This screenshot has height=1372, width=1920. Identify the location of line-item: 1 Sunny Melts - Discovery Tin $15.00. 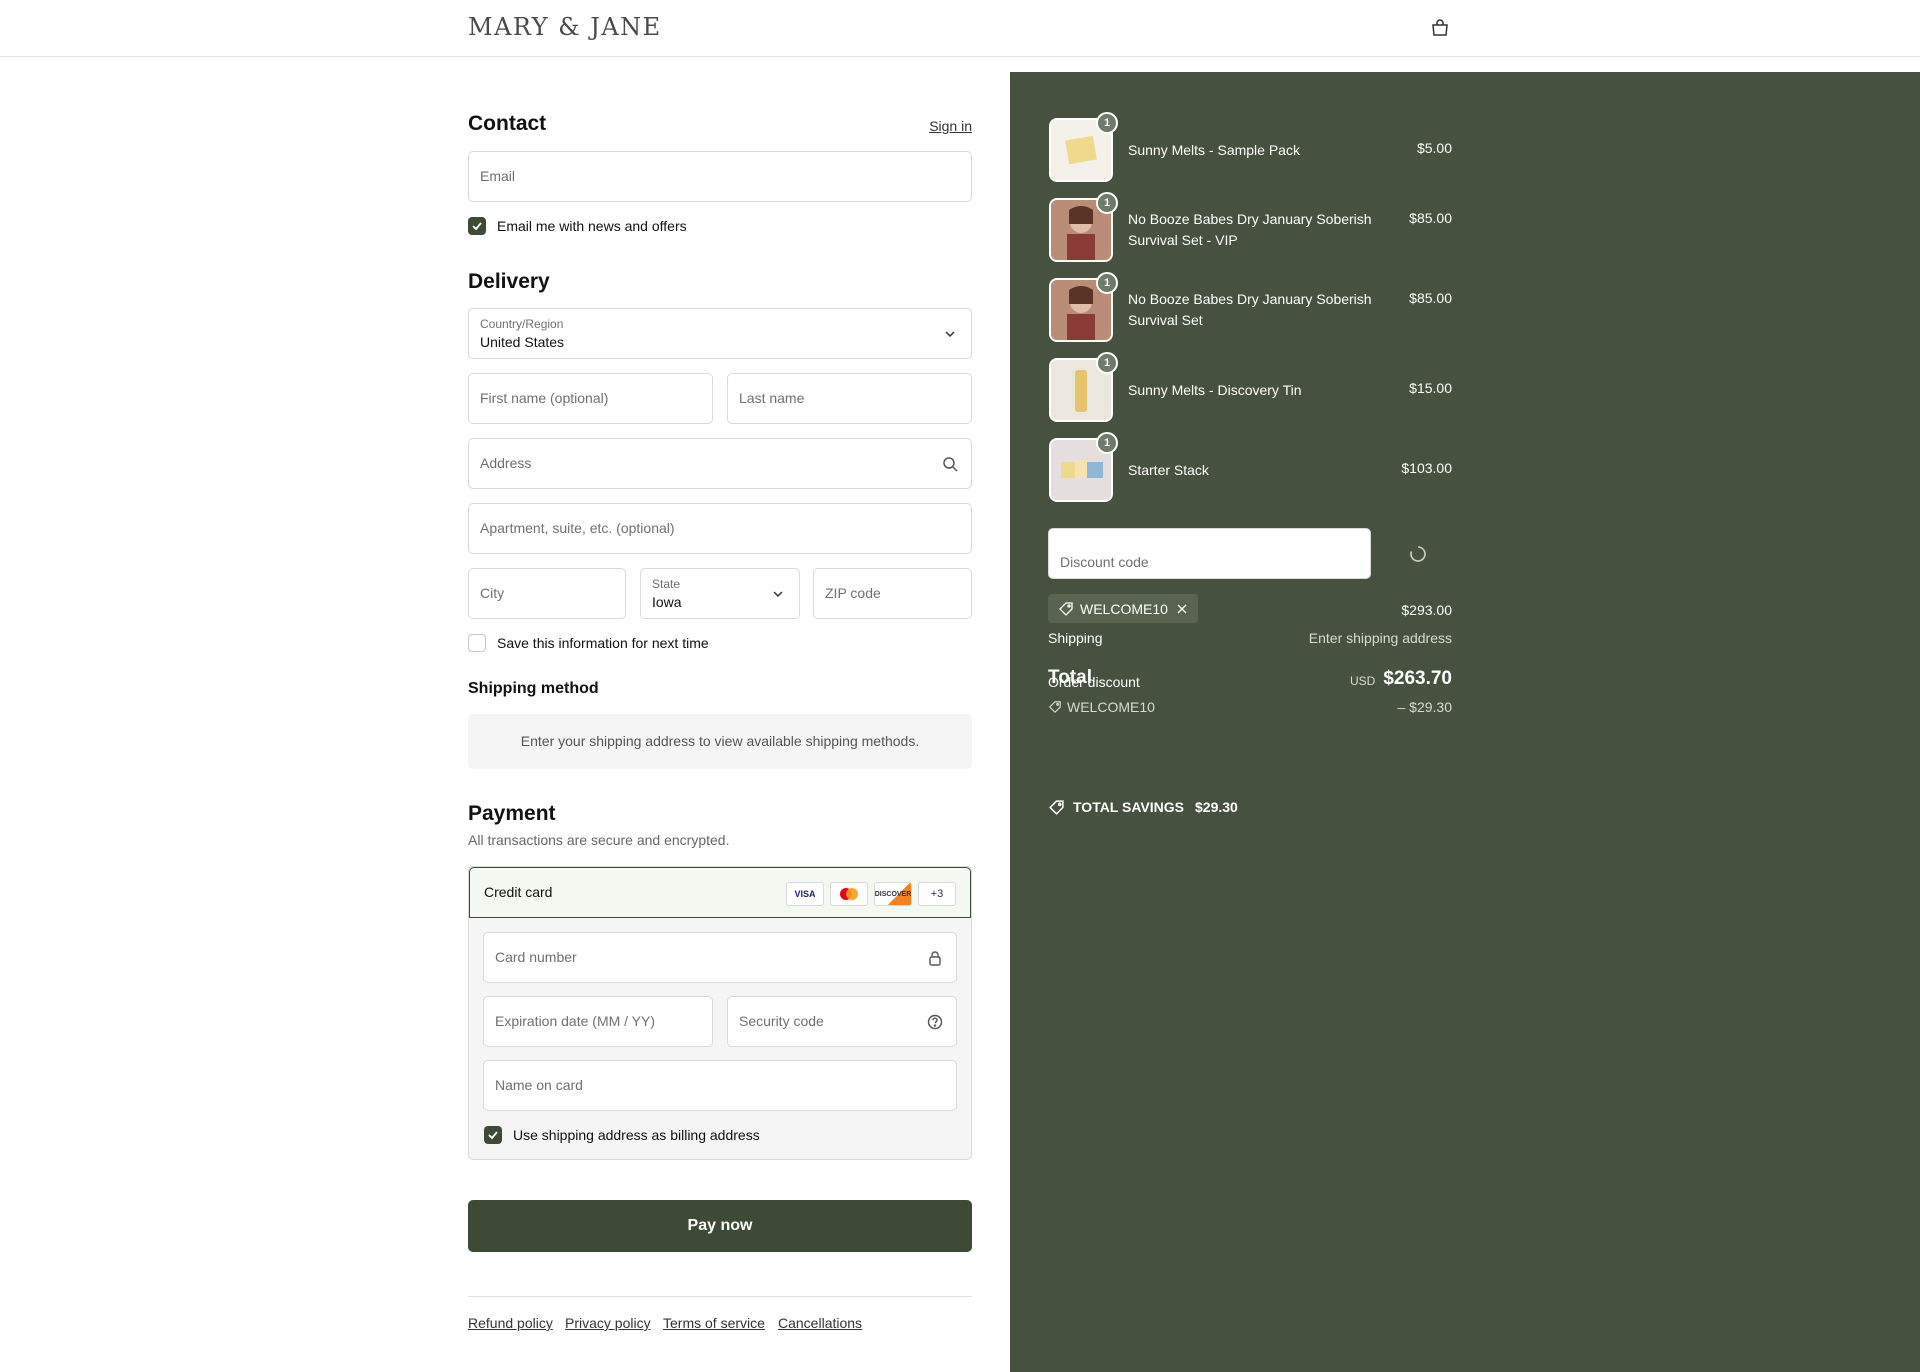
(1250, 387).